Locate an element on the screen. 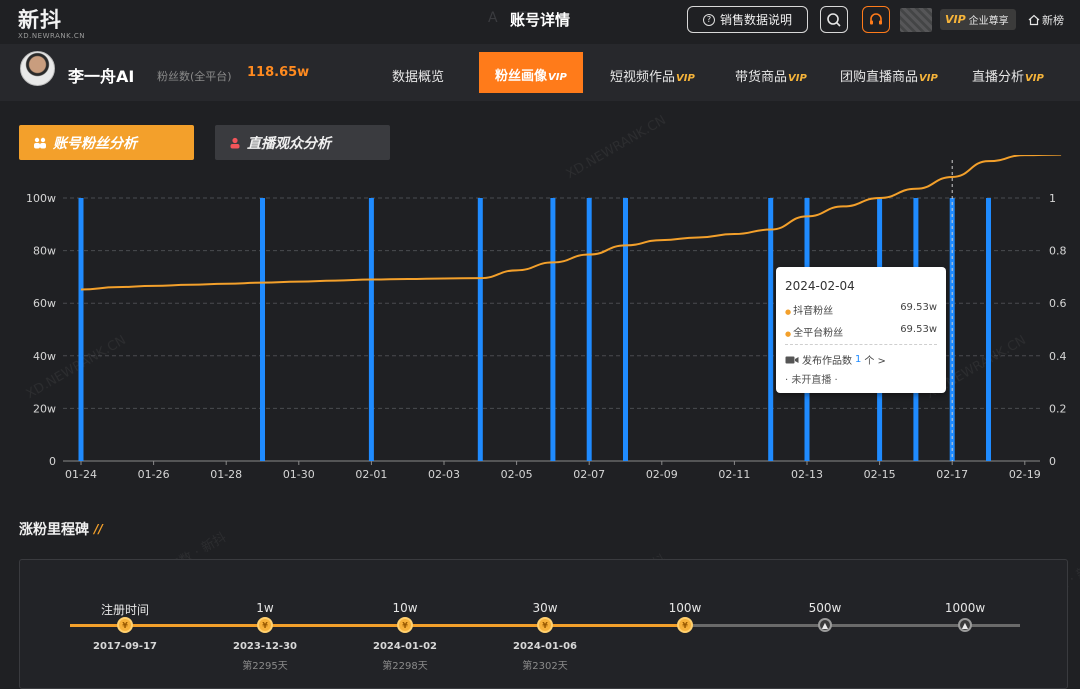 The image size is (1080, 689). y-right-tick-label: 0.4 is located at coordinates (1058, 356).